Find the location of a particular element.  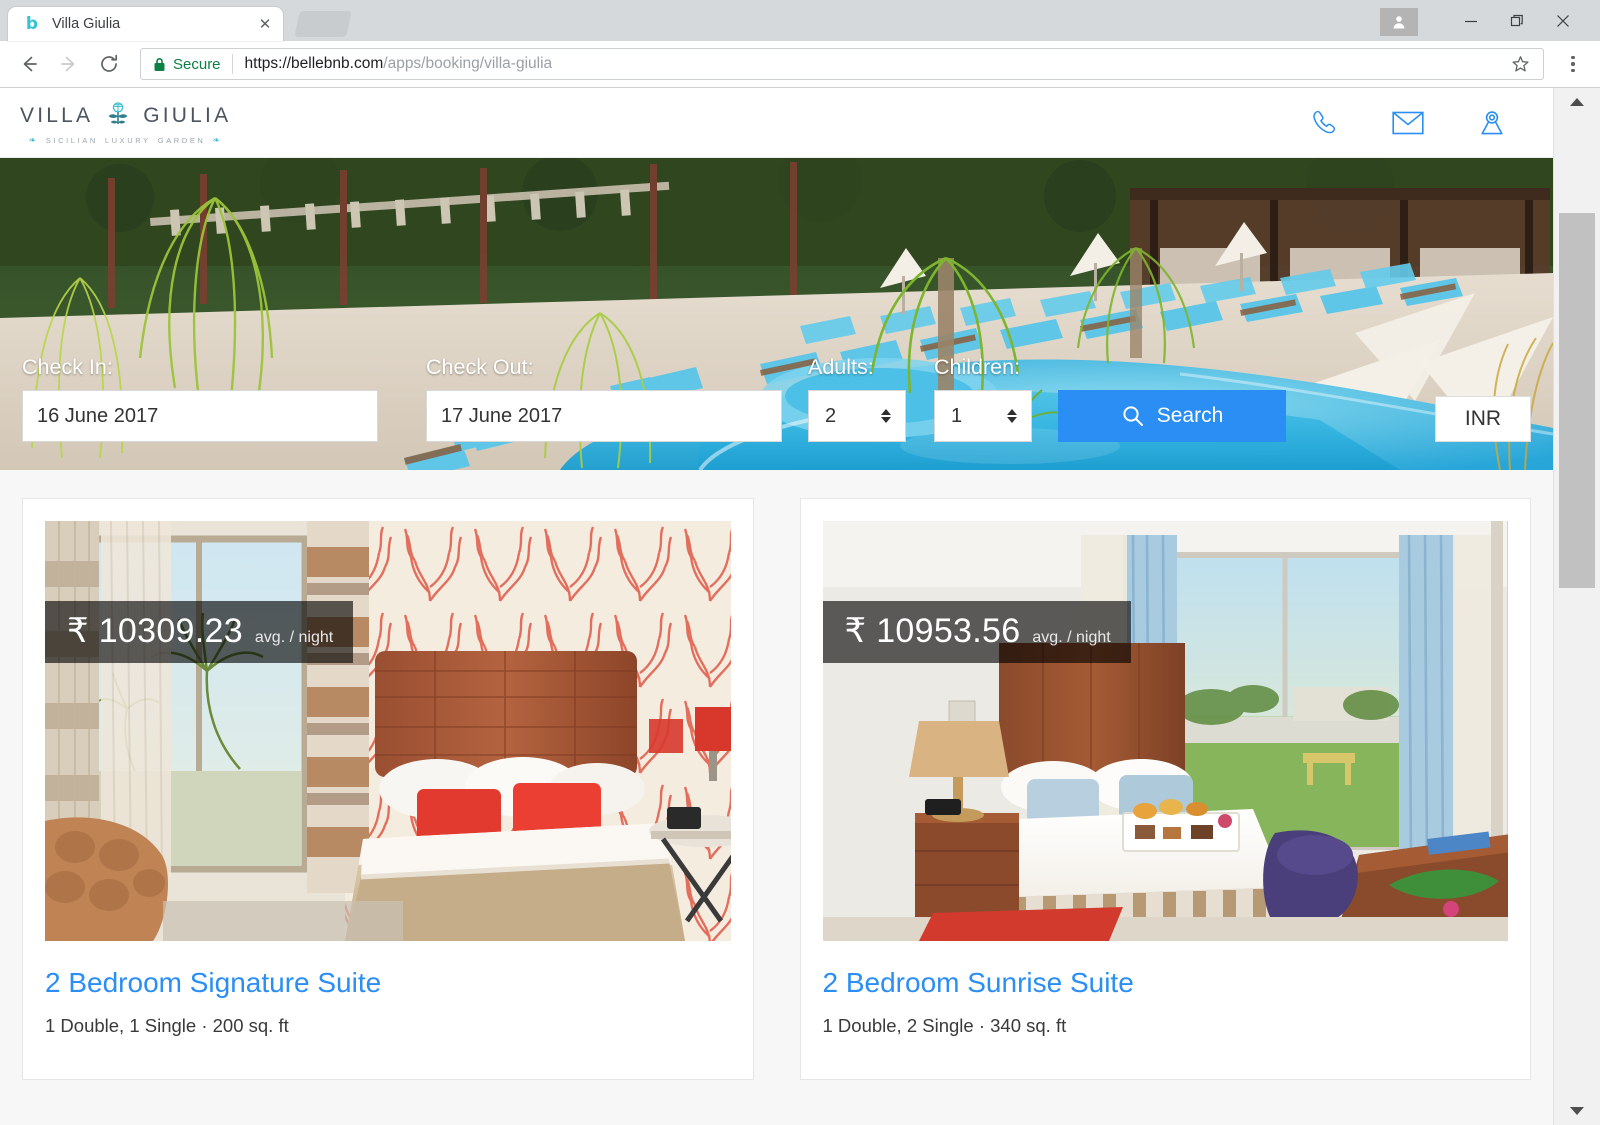

back-button is located at coordinates (29, 64).